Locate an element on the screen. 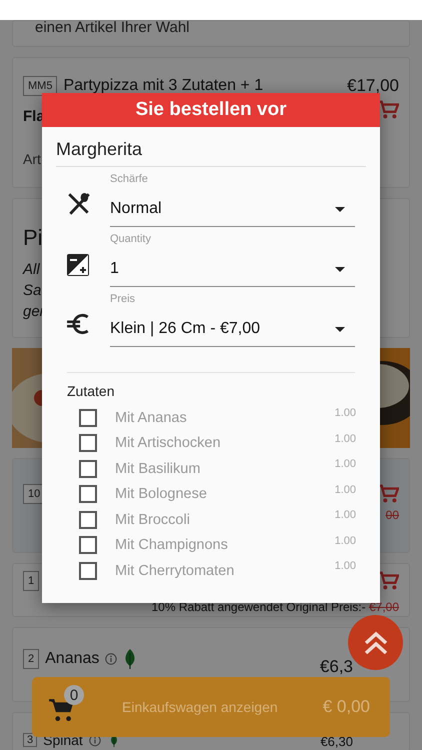 This screenshot has width=422, height=750. original-price: 00 is located at coordinates (392, 515).